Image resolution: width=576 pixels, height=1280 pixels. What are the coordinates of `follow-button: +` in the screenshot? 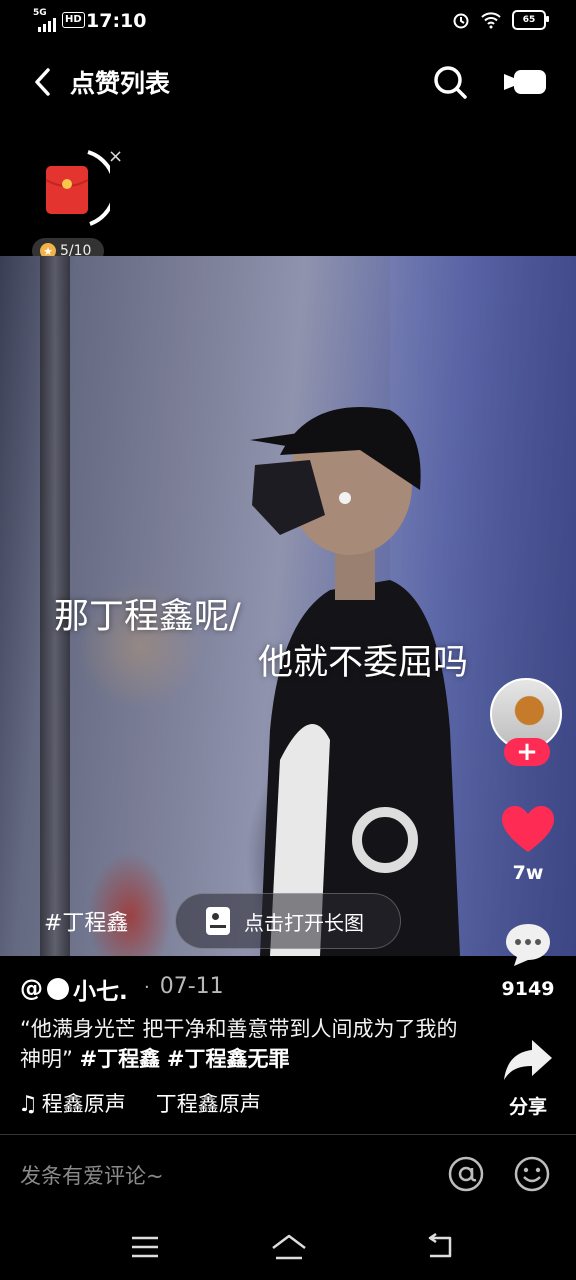 It's located at (527, 752).